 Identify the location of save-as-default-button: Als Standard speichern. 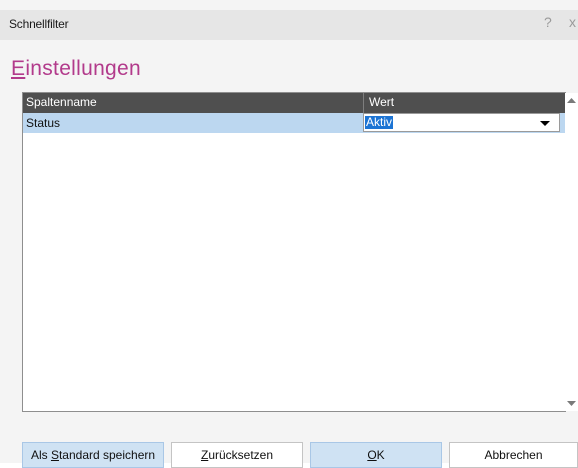
(93, 455).